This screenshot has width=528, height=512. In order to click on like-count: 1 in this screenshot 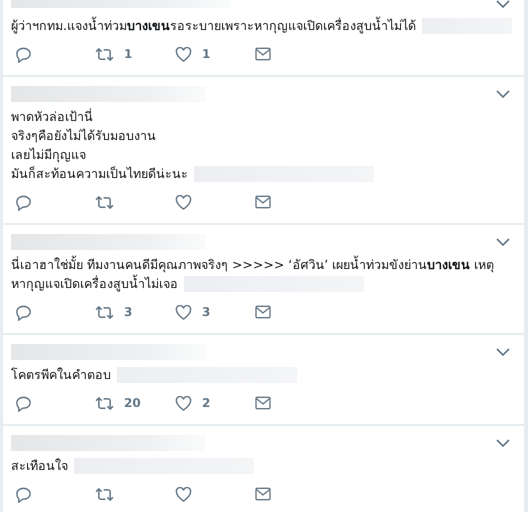, I will do `click(206, 54)`.